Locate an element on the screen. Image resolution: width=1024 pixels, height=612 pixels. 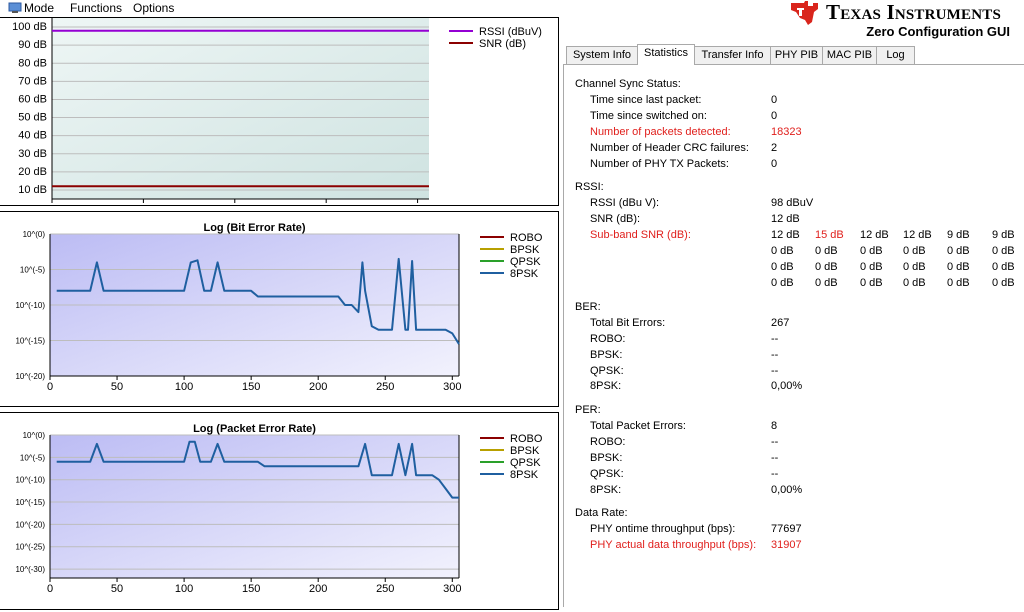
stat-label: Time since switched on: is located at coordinates (648, 116).